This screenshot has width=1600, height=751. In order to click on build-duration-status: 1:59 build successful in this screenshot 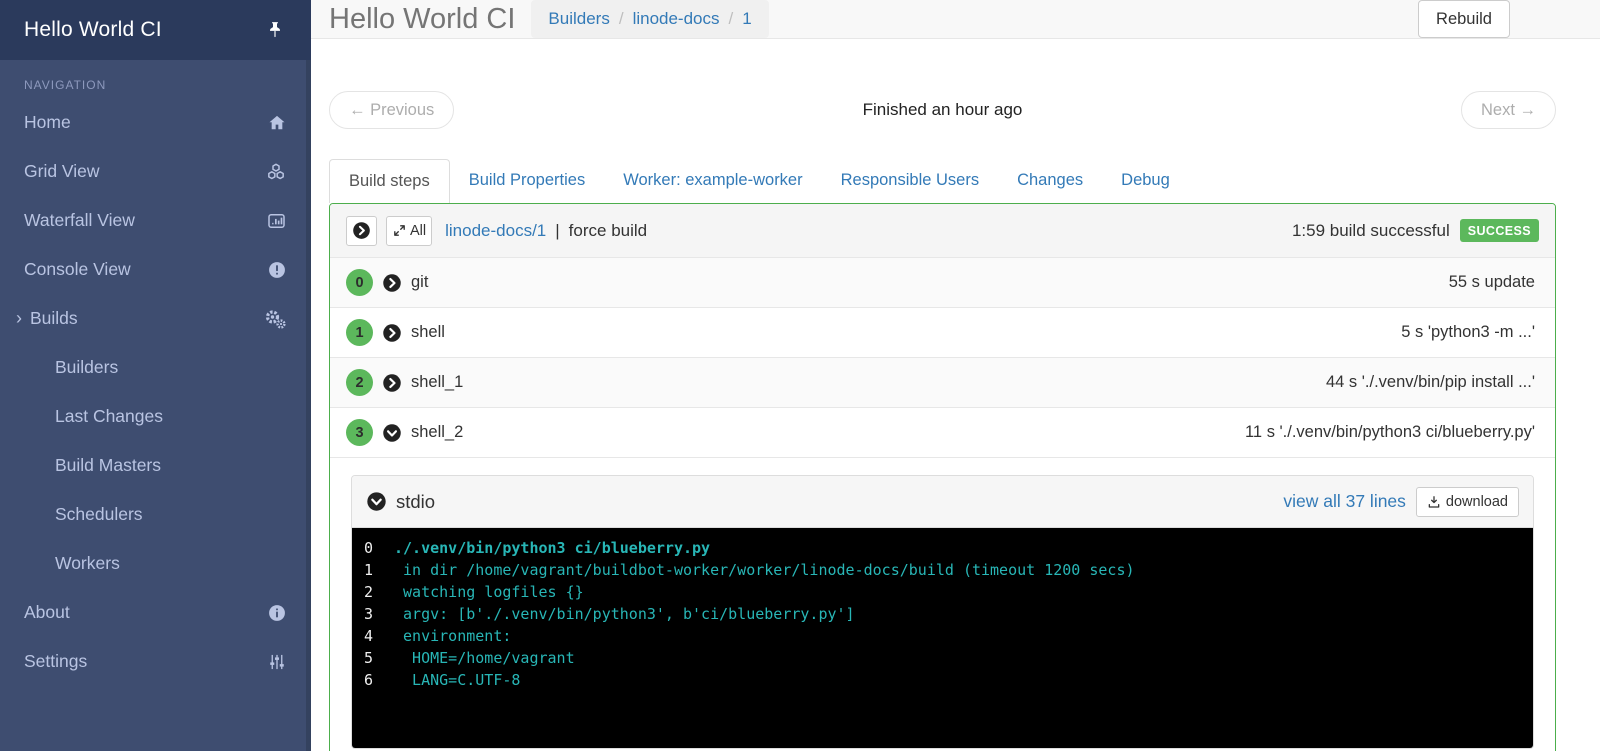, I will do `click(1370, 230)`.